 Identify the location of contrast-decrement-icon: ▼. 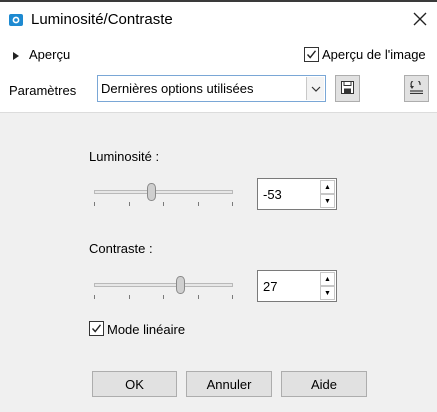
(327, 293).